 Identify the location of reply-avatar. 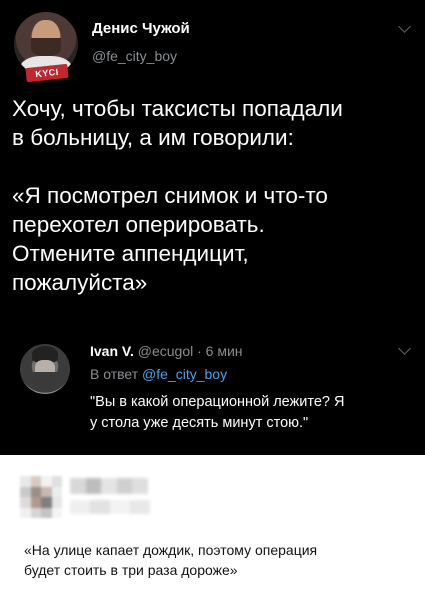
(45, 369).